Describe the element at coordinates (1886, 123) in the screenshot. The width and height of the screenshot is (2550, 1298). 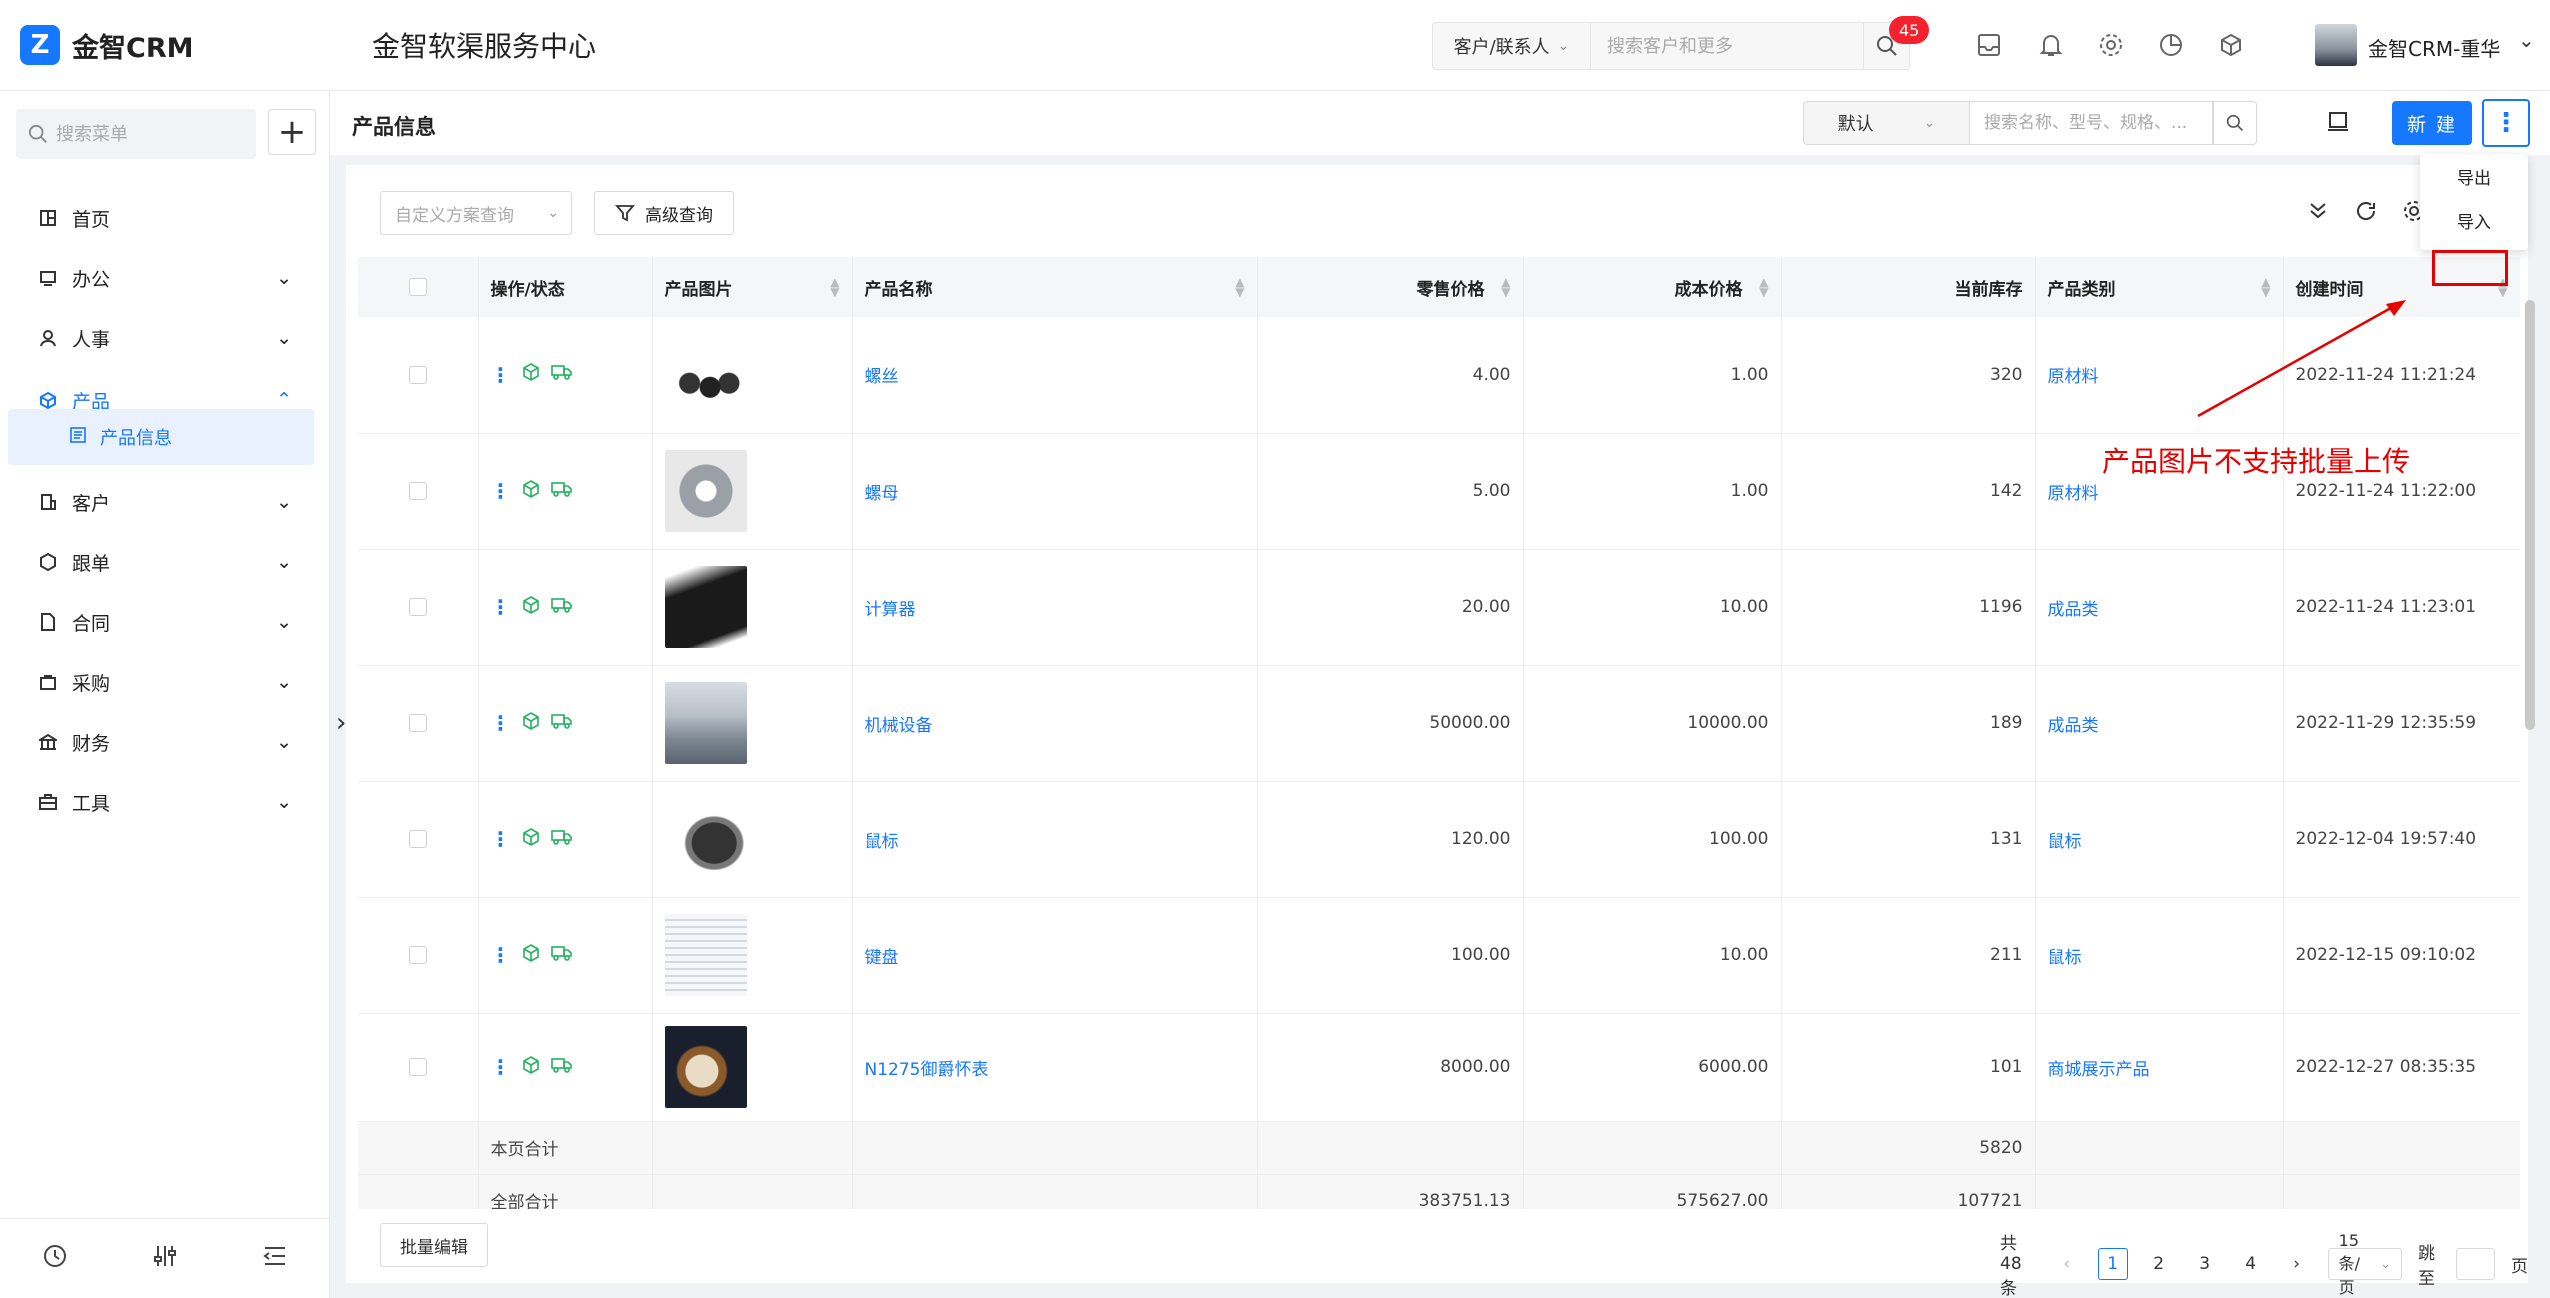
I see `view-select: 默认 ⌄` at that location.